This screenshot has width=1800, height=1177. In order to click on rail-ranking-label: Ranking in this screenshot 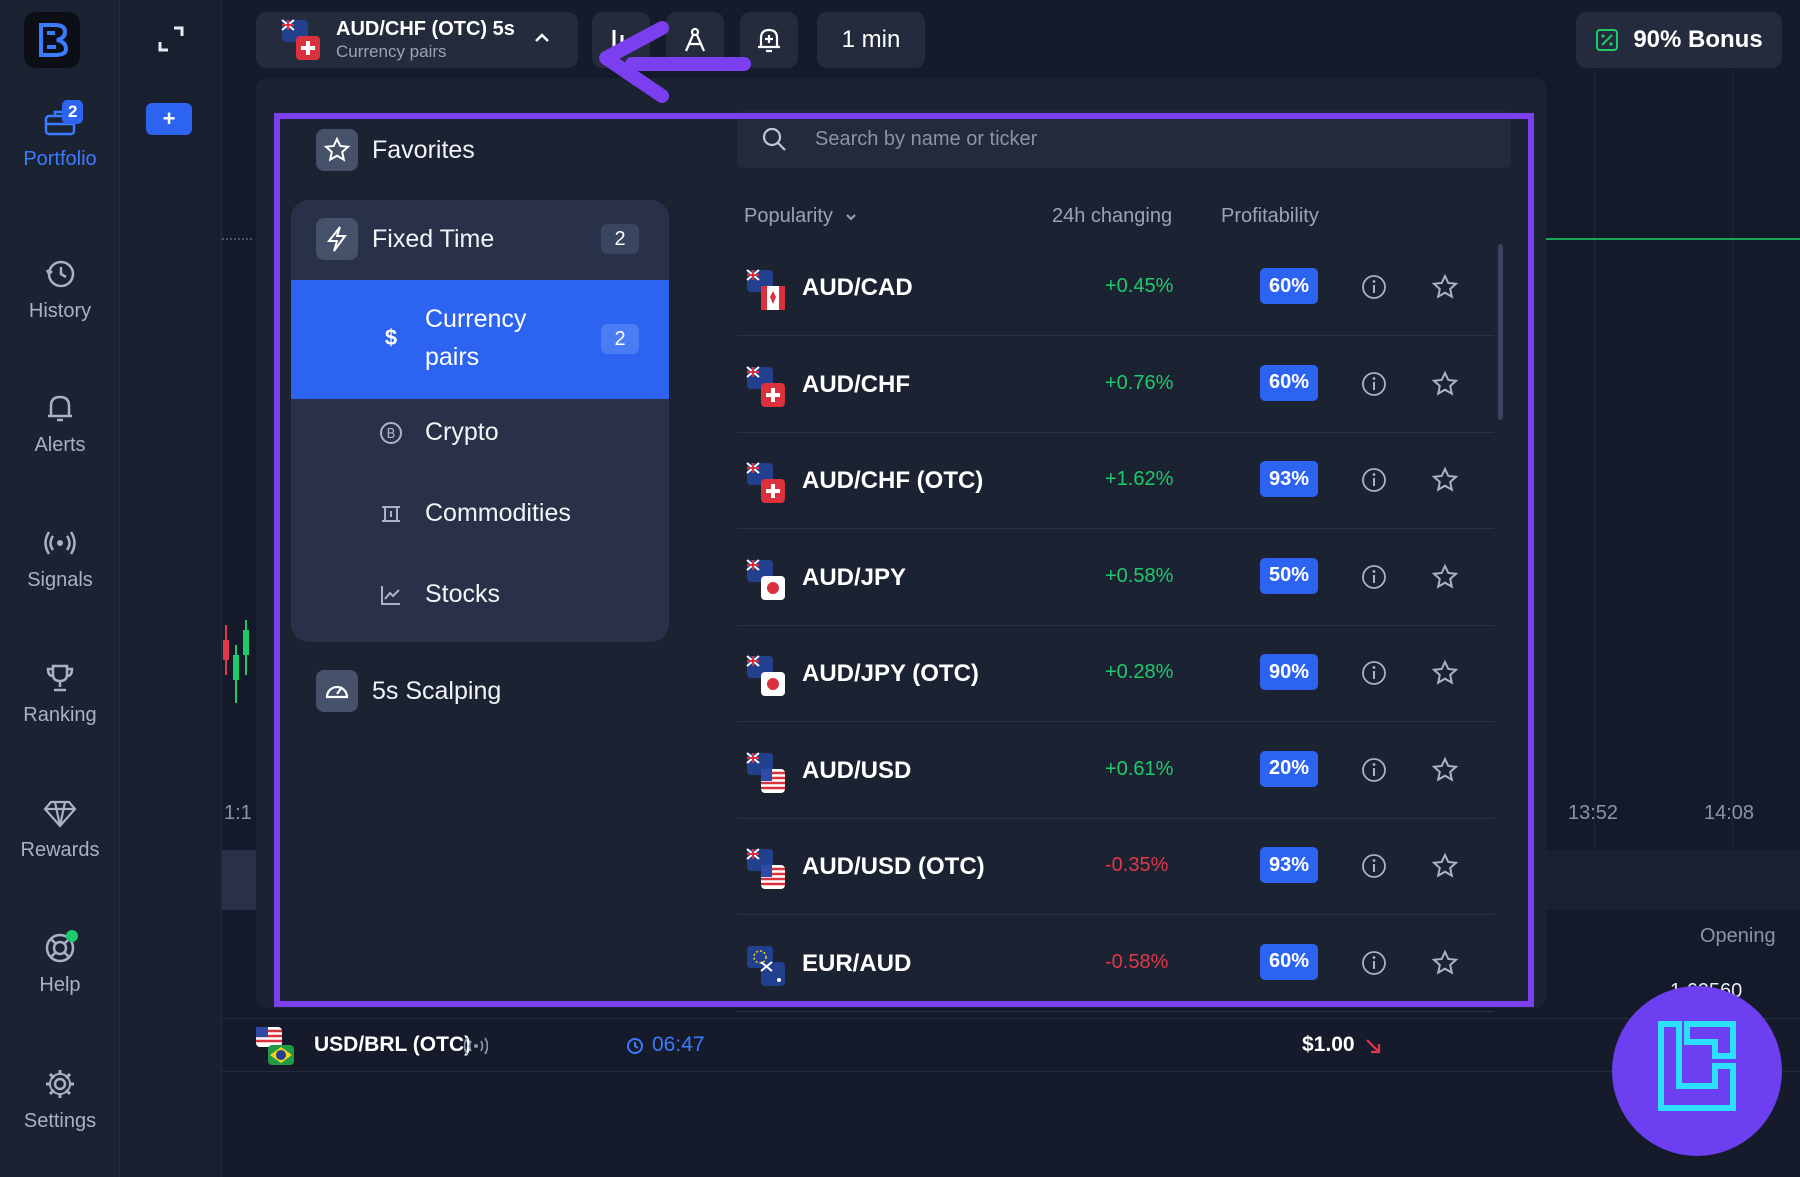, I will do `click(60, 715)`.